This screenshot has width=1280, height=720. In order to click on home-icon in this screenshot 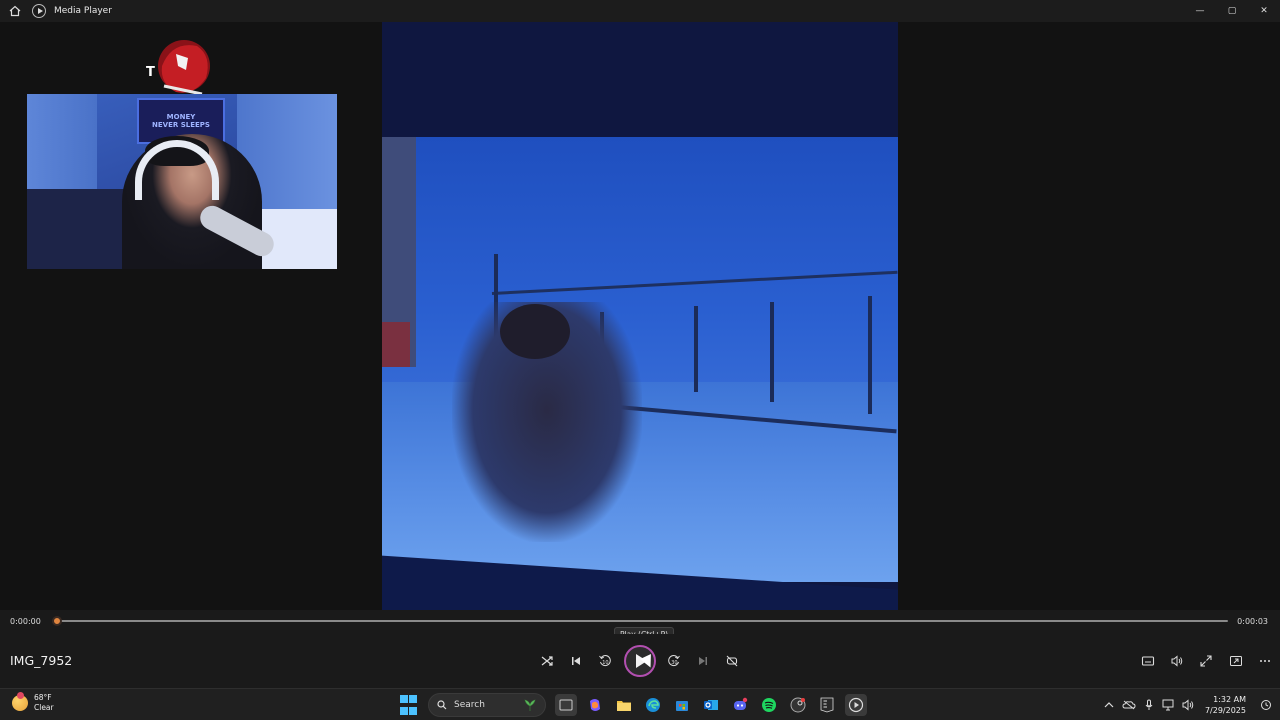, I will do `click(15, 11)`.